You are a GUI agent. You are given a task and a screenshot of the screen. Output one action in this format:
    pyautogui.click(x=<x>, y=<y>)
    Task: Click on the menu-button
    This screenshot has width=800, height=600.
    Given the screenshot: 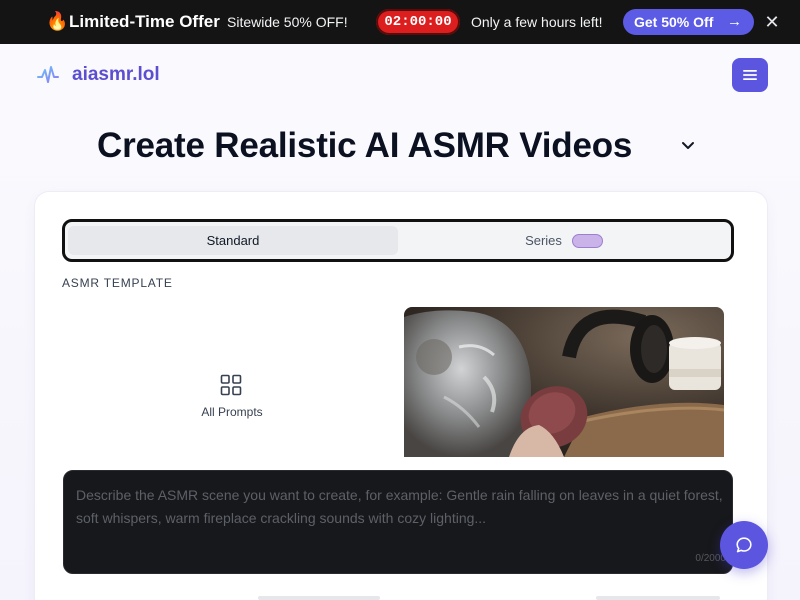 What is the action you would take?
    pyautogui.click(x=750, y=75)
    